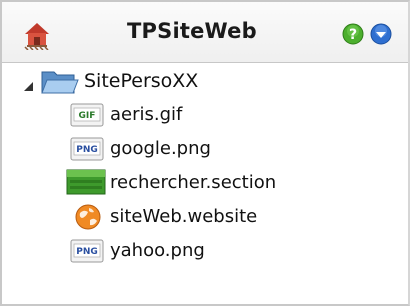  What do you see at coordinates (141, 81) in the screenshot?
I see `tree-node-label: SitePersoXX` at bounding box center [141, 81].